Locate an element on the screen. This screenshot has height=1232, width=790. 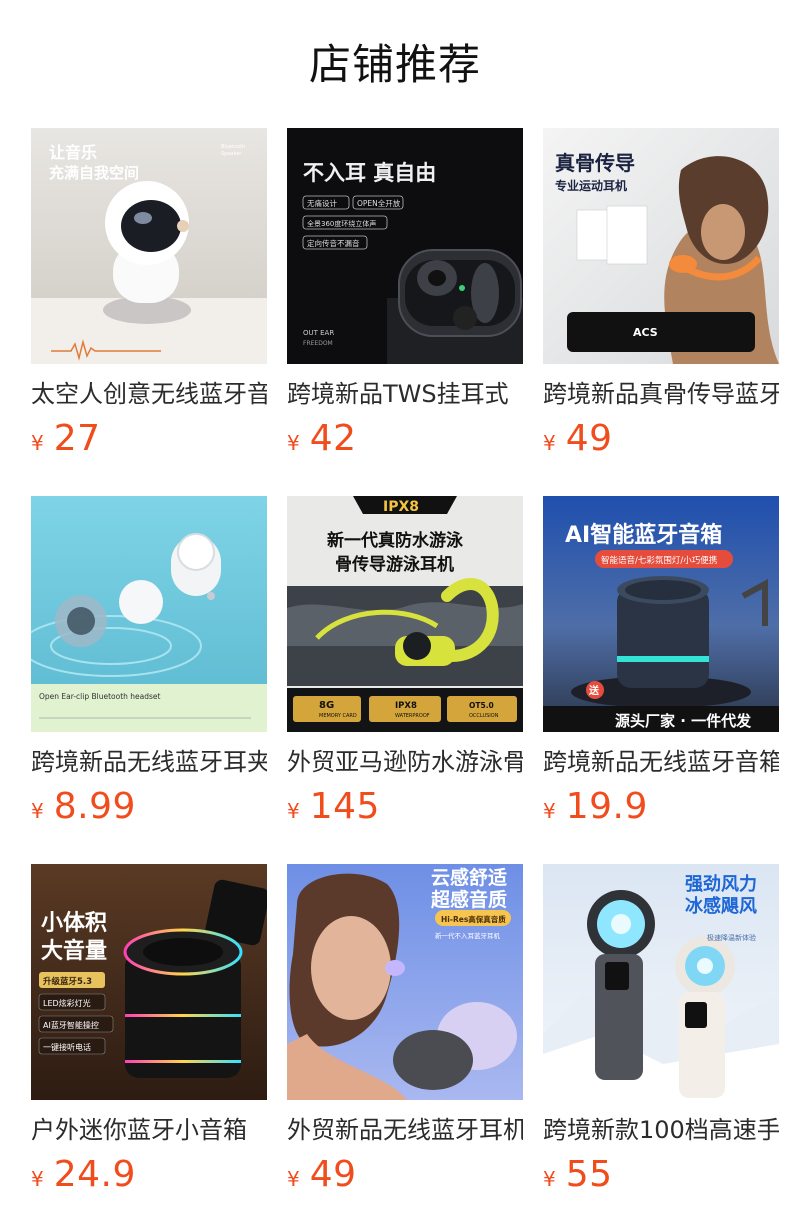
rgb-speaker-icon: 小体积 大音量 升级蓝牙5.3 LED炫彩灯光 AI蓝牙智能操控 一键接听电话 is located at coordinates (149, 982).